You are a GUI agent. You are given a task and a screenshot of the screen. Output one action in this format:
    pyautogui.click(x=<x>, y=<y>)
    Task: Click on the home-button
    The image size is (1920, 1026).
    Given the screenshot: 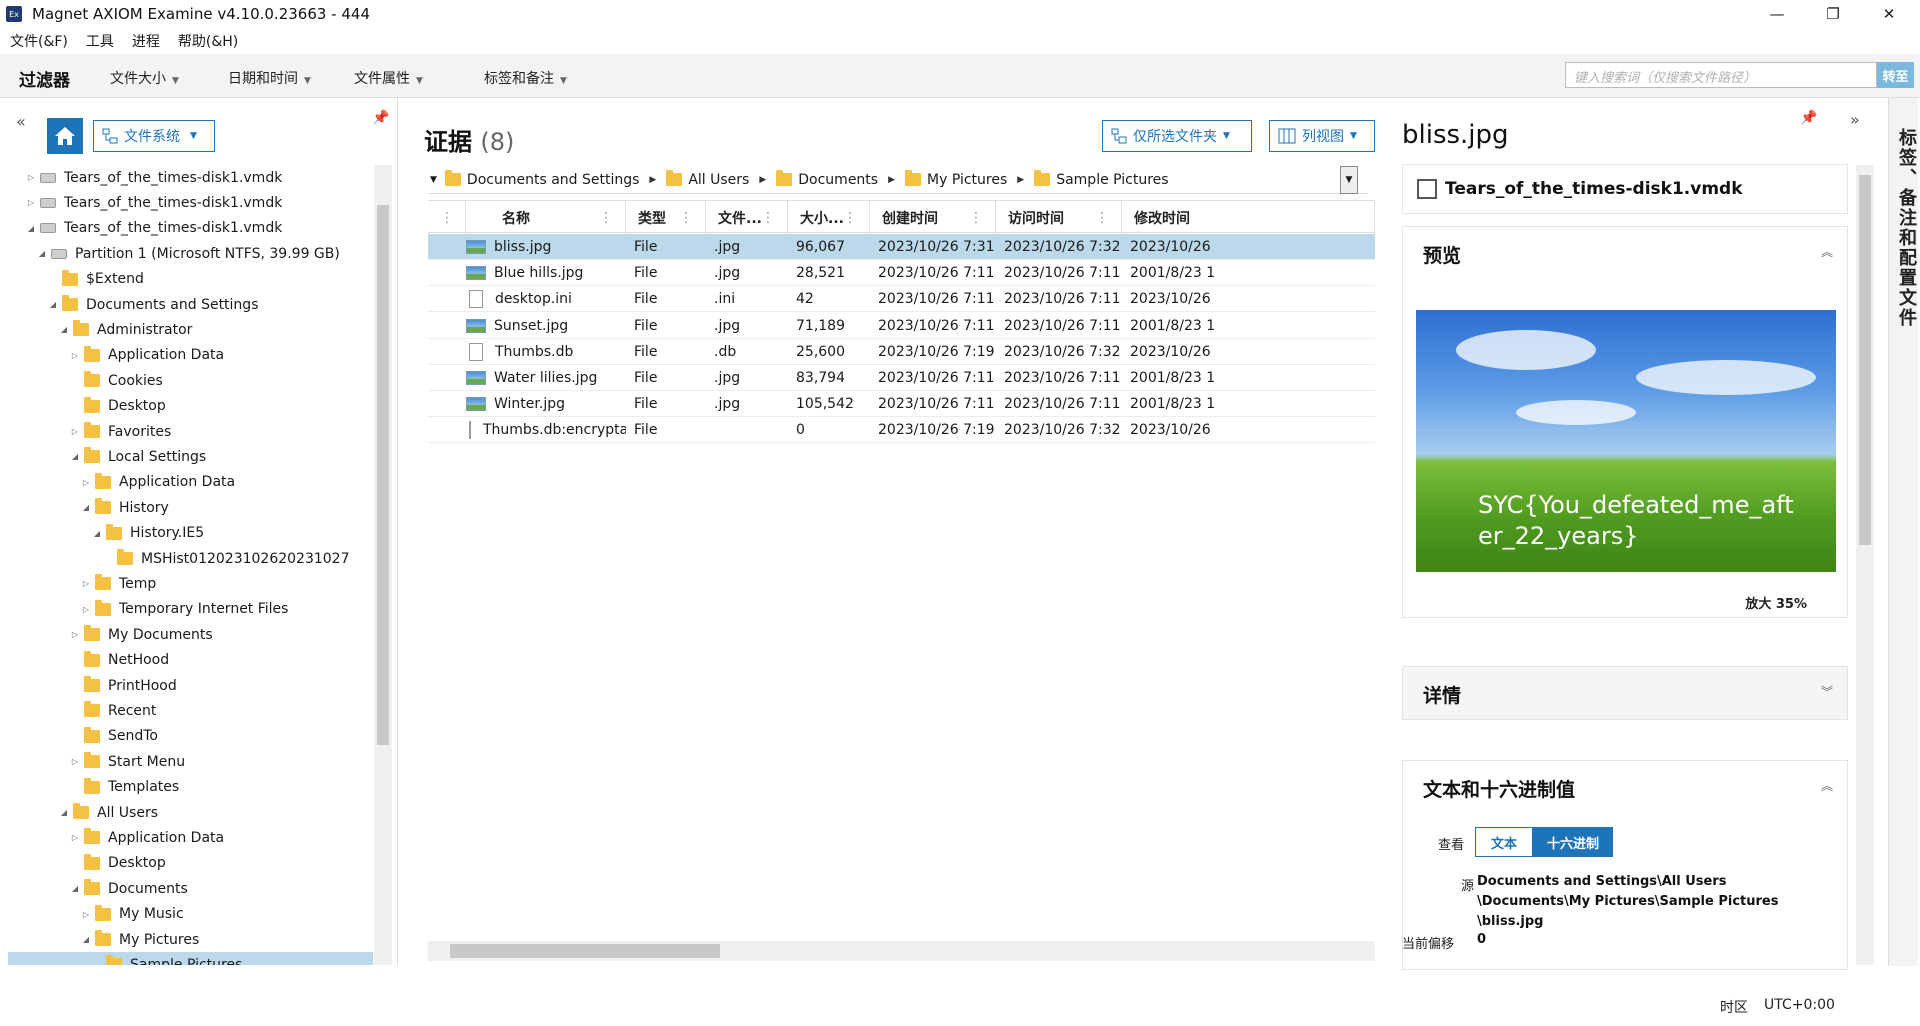 What is the action you would take?
    pyautogui.click(x=65, y=136)
    